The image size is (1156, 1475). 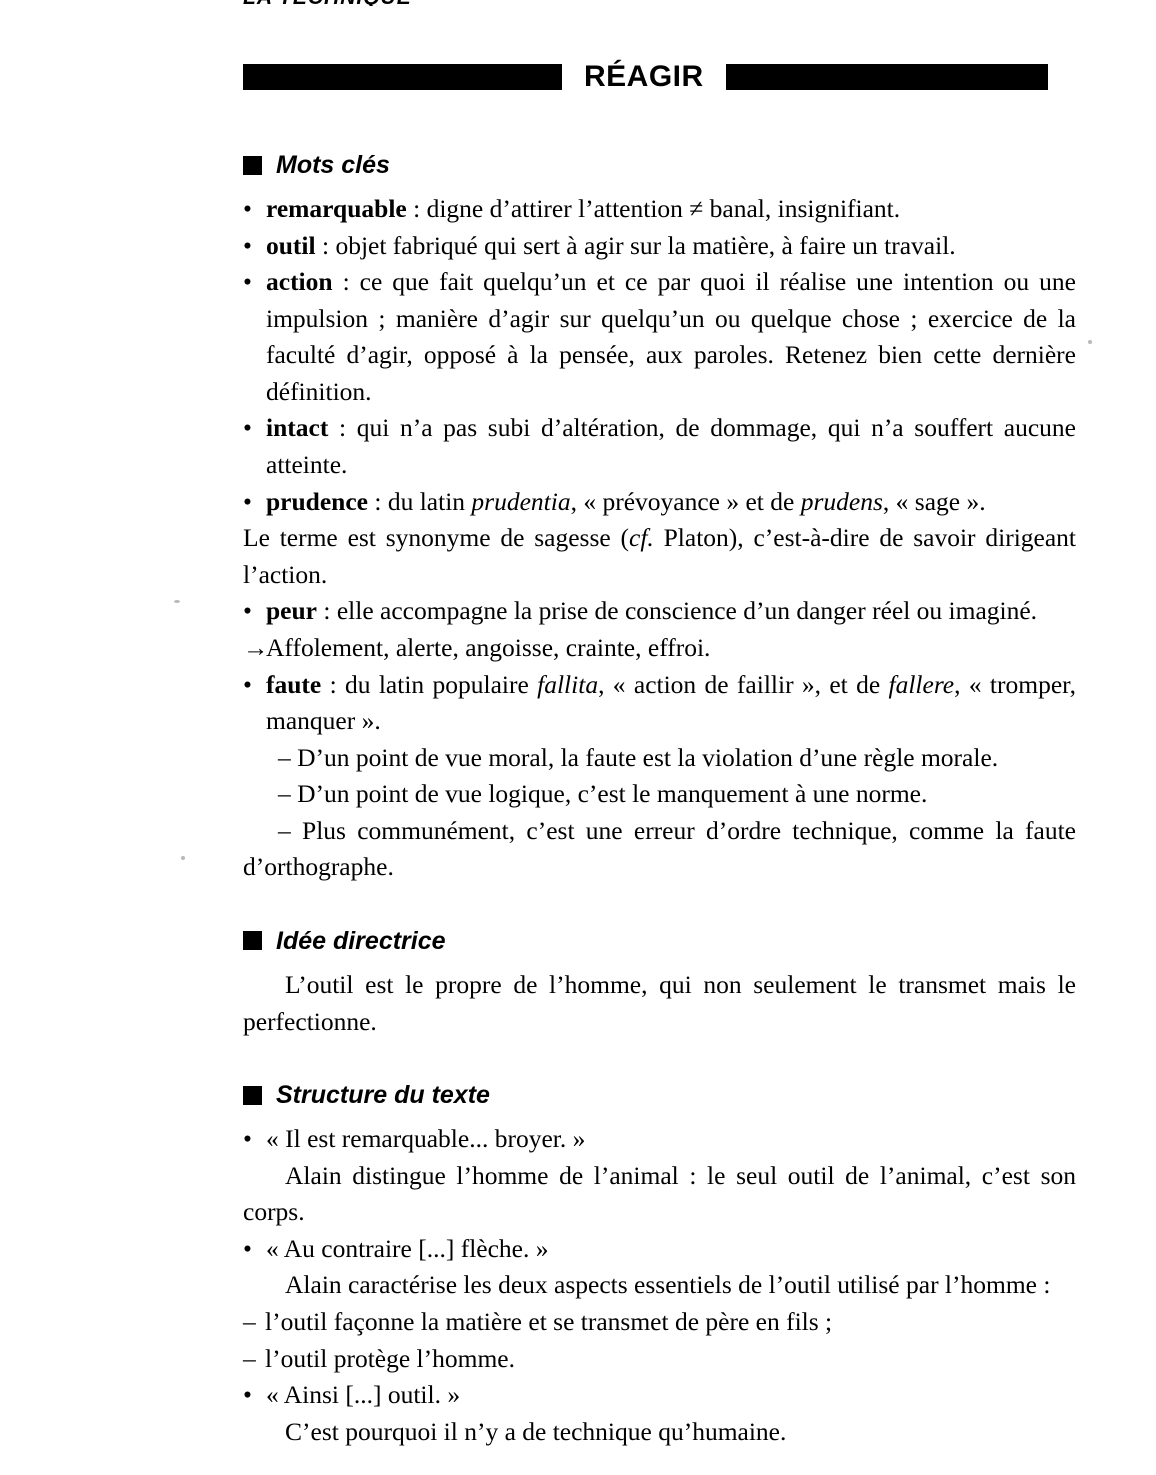 I want to click on italic-run: fallere, so click(x=921, y=684).